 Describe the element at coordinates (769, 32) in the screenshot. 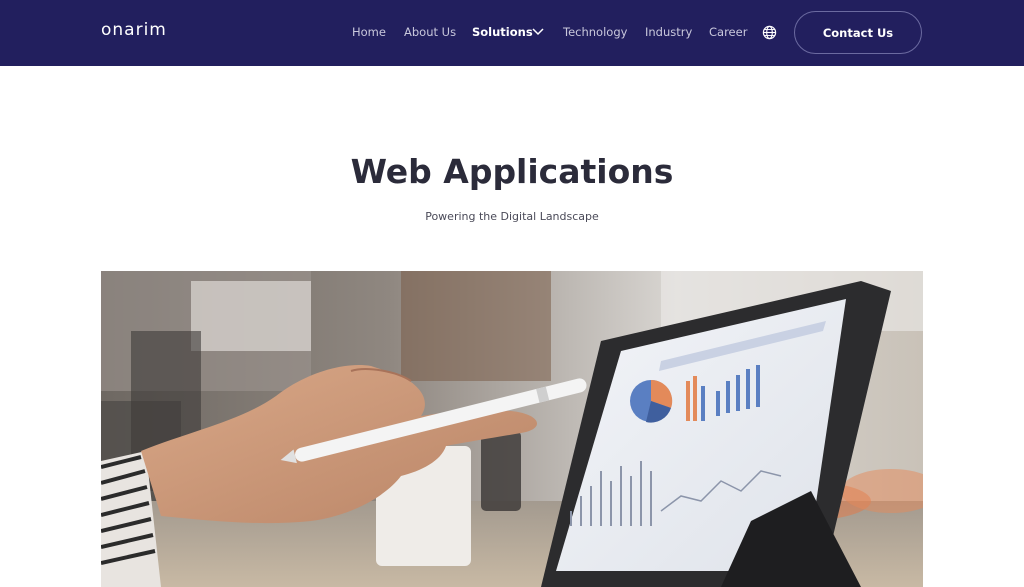

I see `globe-icon` at that location.